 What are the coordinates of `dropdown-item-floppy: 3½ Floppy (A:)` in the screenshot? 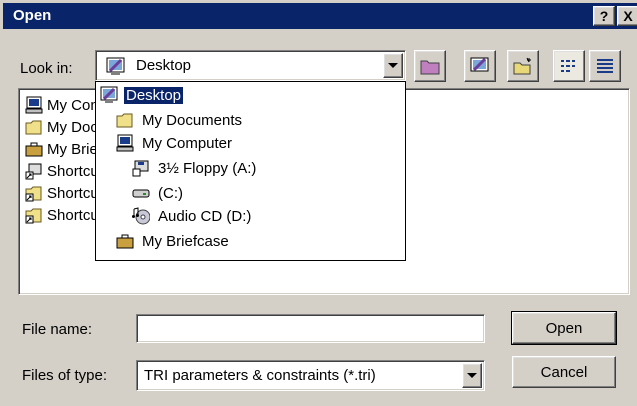 It's located at (195, 168).